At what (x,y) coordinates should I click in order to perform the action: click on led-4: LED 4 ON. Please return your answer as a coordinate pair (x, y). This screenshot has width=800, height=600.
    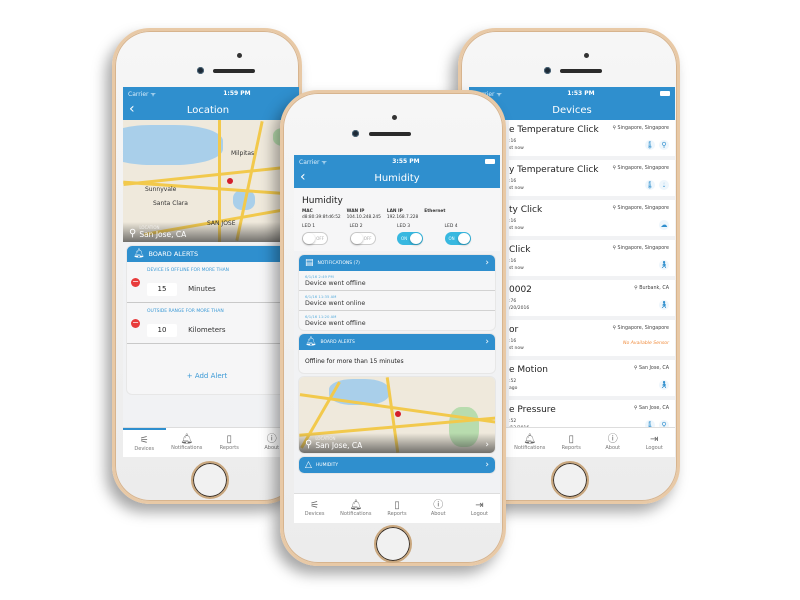
    Looking at the image, I should click on (468, 234).